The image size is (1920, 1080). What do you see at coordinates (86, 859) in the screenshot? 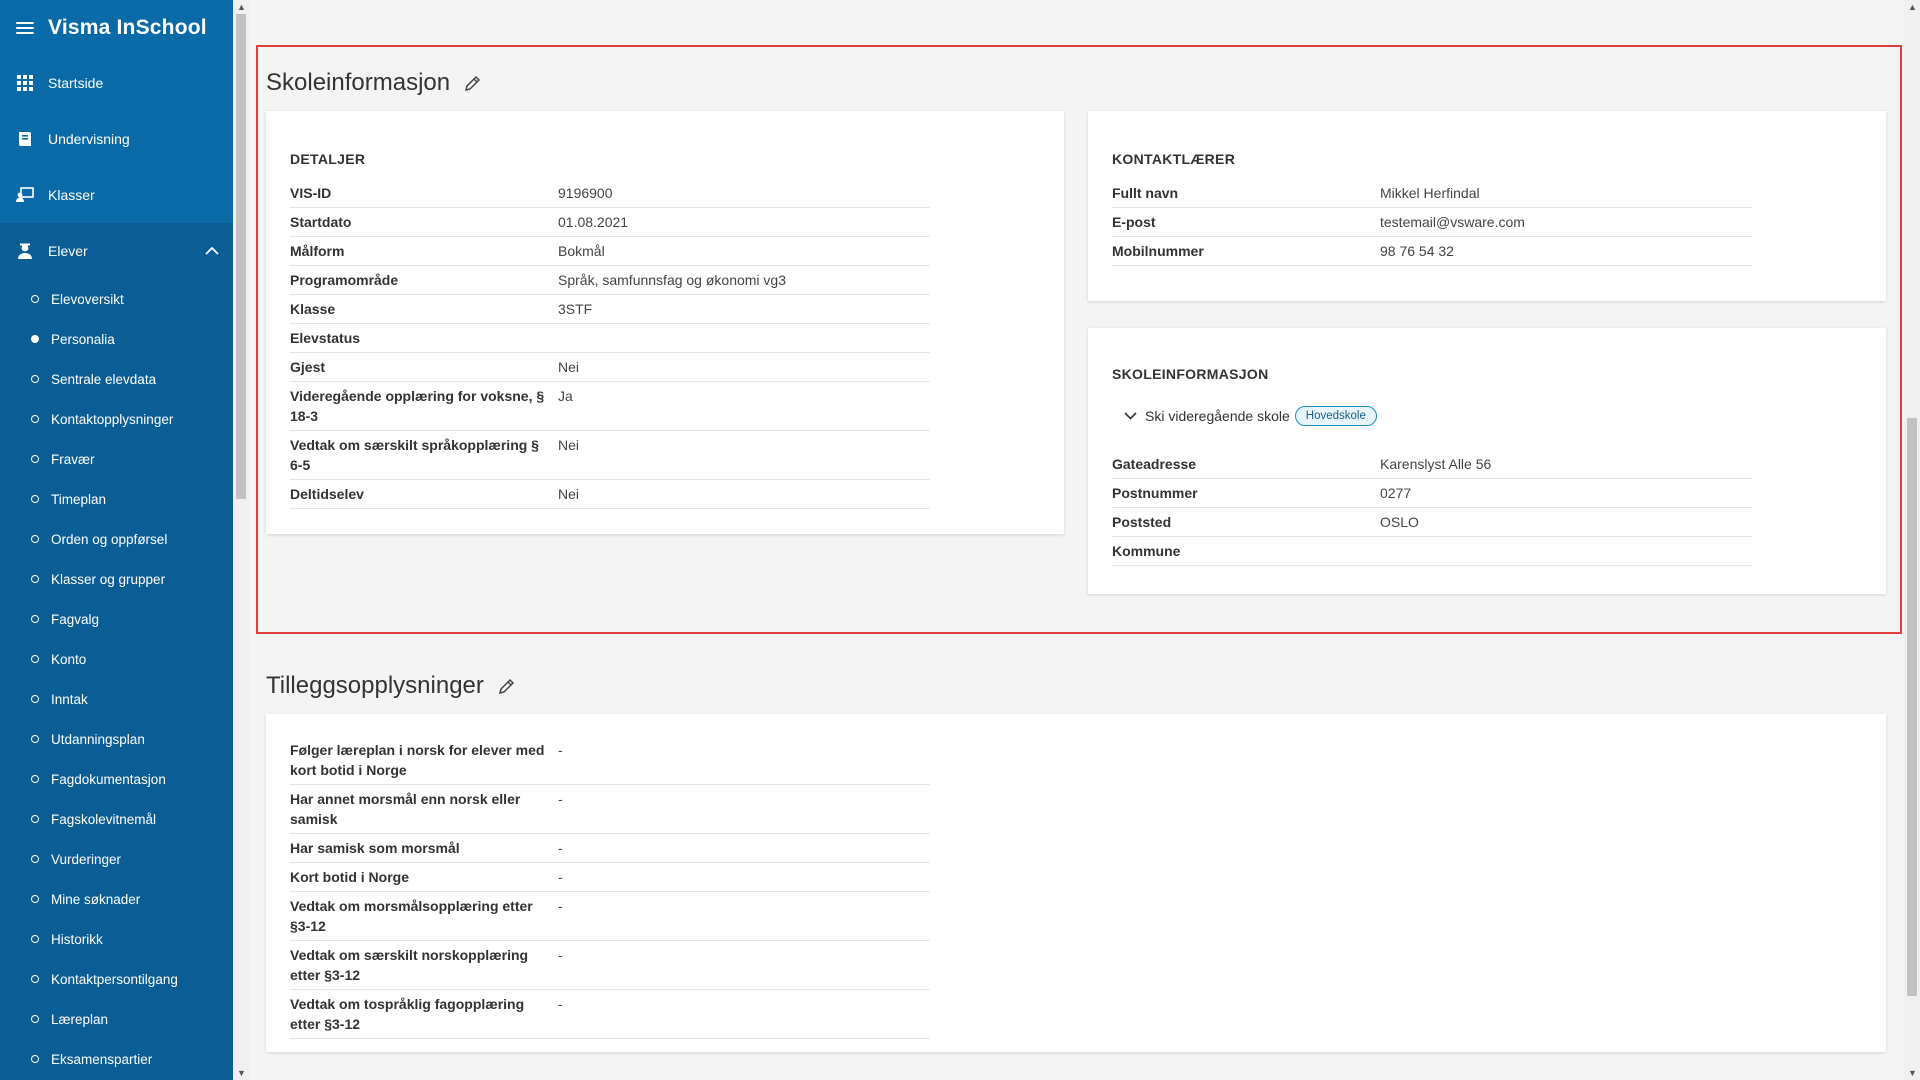
I see `sidebar-item-label: Vurderinger` at bounding box center [86, 859].